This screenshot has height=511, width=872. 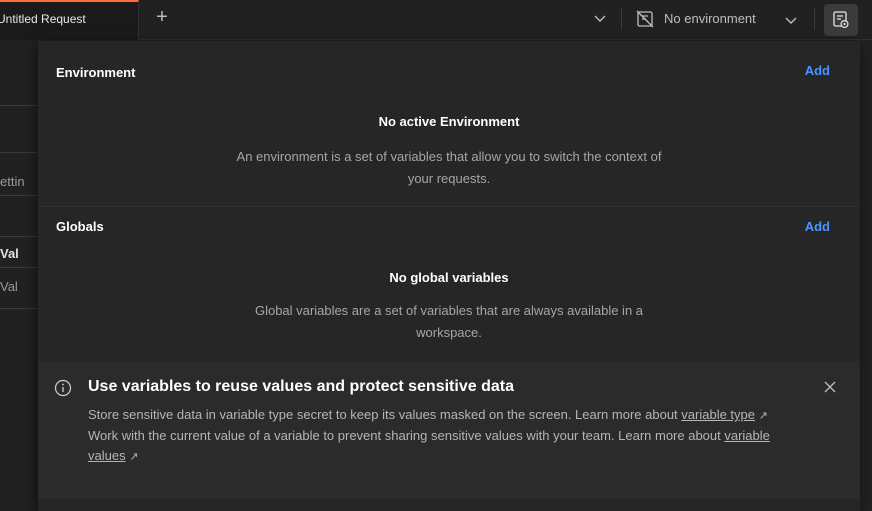 I want to click on info-icon, so click(x=63, y=388).